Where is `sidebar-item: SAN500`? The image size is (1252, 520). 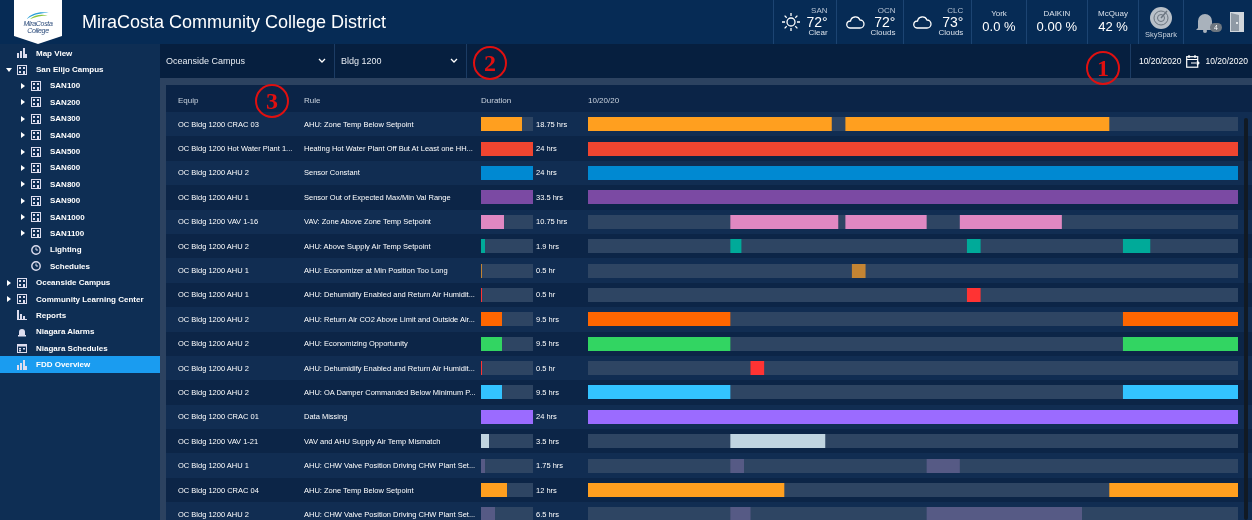 sidebar-item: SAN500 is located at coordinates (80, 151).